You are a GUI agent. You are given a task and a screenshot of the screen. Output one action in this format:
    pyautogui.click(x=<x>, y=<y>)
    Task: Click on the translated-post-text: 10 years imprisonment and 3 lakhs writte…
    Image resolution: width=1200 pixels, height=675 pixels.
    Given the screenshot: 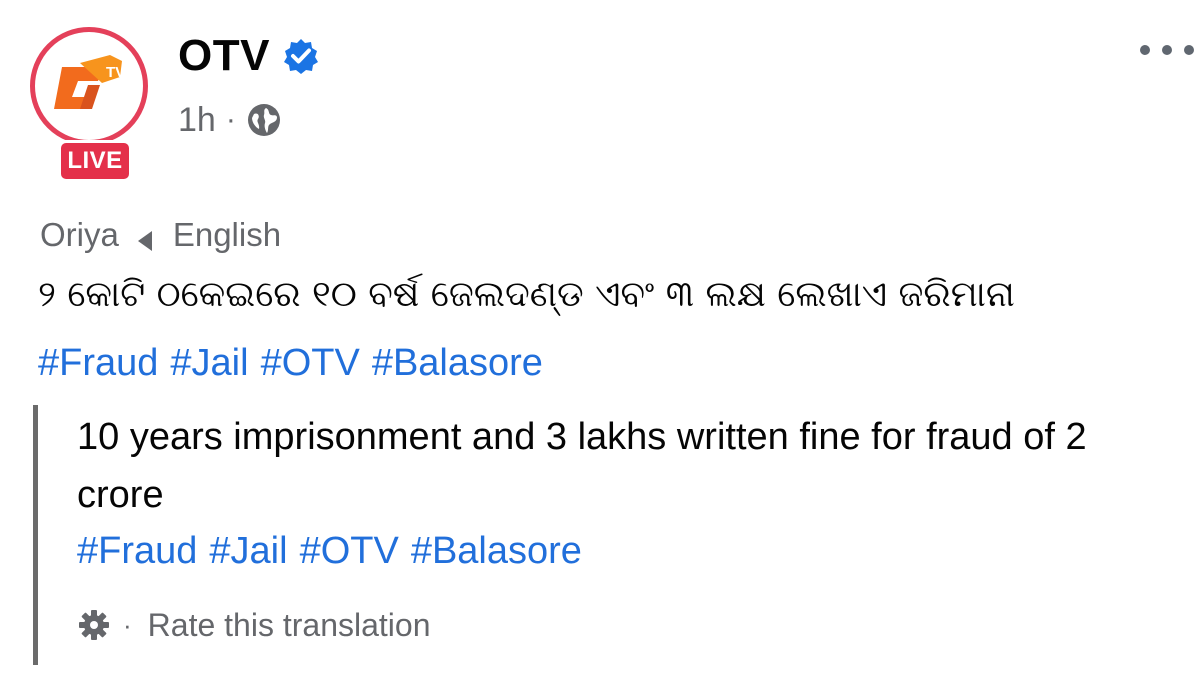 What is the action you would take?
    pyautogui.click(x=582, y=466)
    